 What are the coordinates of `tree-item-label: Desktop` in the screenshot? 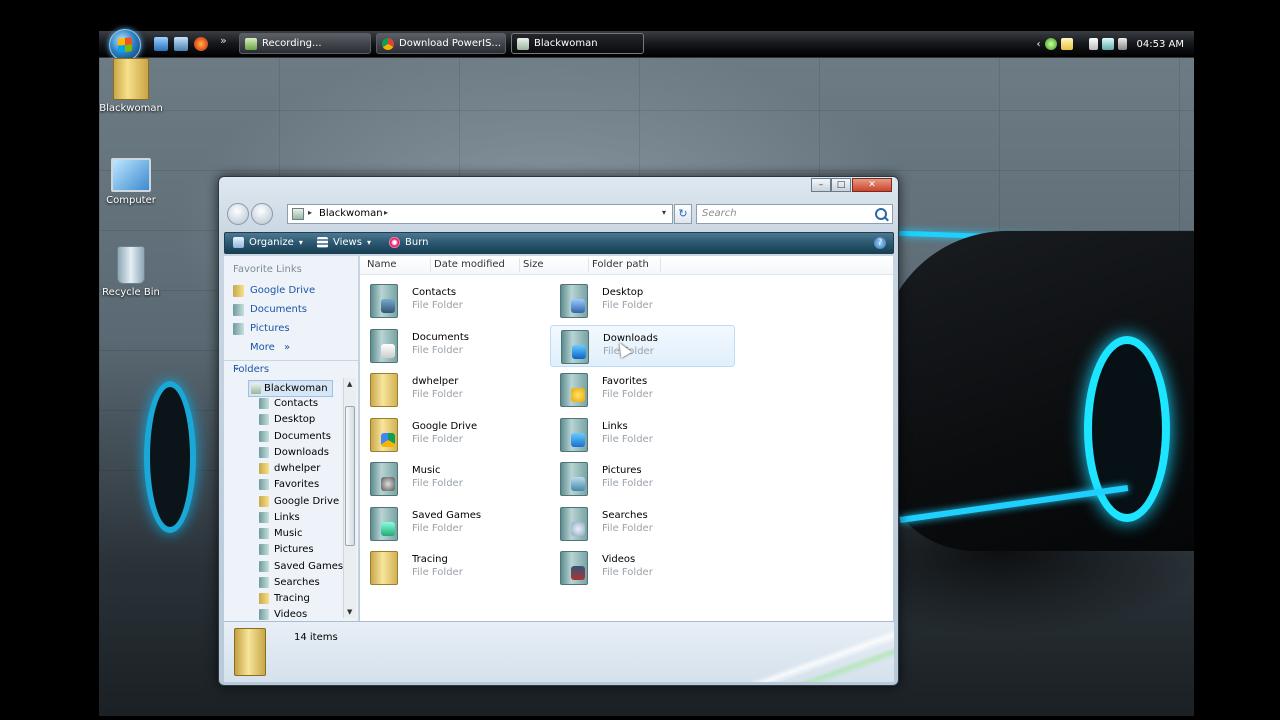 It's located at (295, 420).